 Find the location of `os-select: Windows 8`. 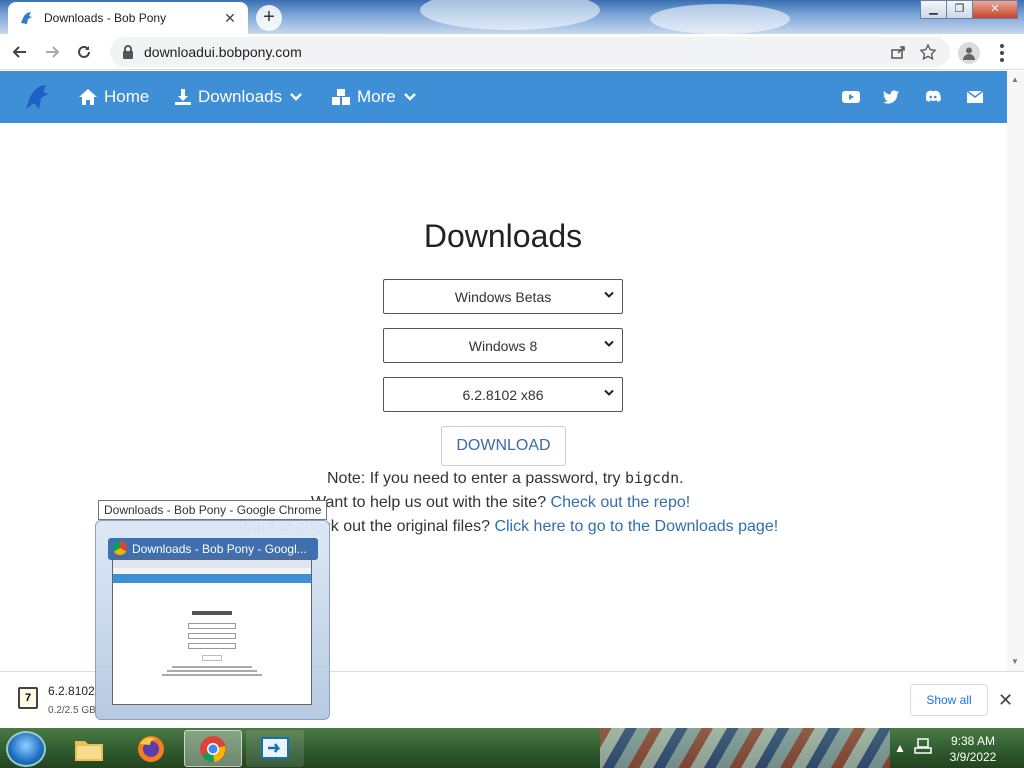

os-select: Windows 8 is located at coordinates (503, 345).